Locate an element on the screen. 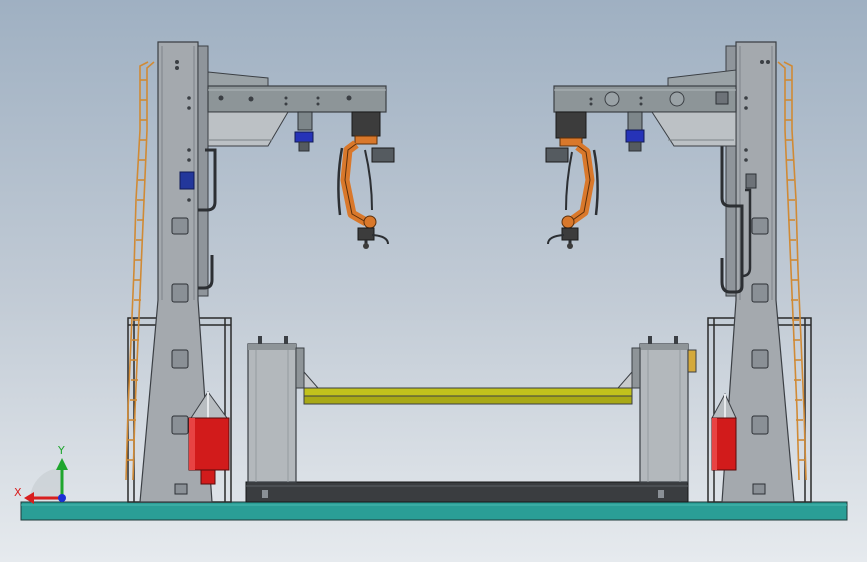 The width and height of the screenshot is (867, 562). left-welding-robot is located at coordinates (366, 180).